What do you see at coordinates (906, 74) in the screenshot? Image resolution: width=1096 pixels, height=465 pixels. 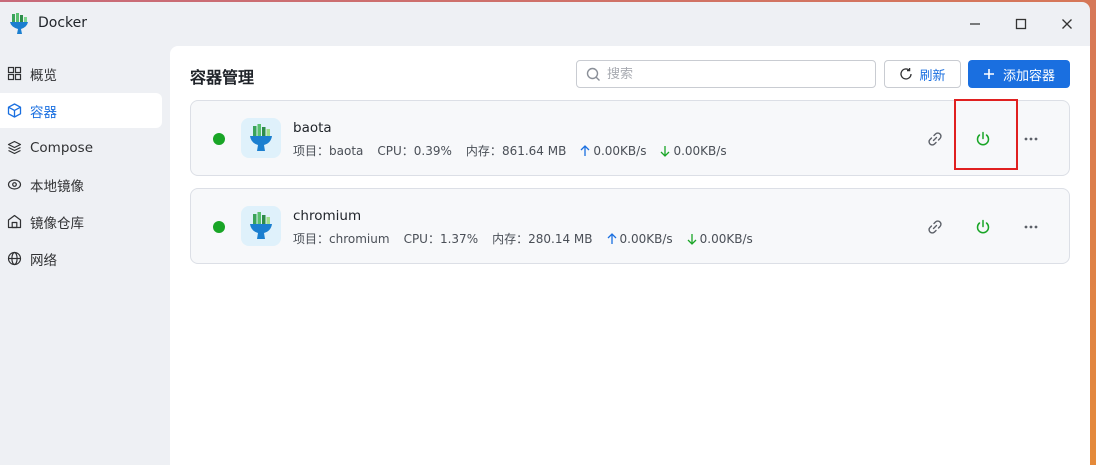 I see `refresh-icon` at bounding box center [906, 74].